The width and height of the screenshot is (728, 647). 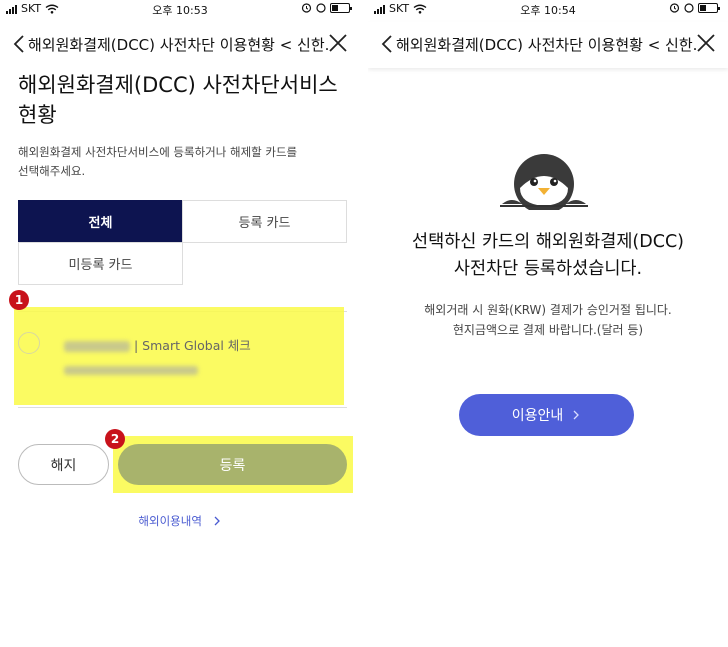 I want to click on masked-card-prefix, so click(x=97, y=346).